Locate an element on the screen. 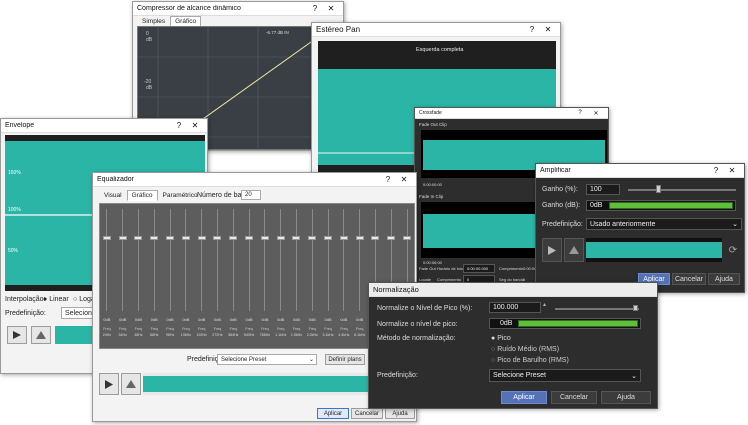 This screenshot has width=748, height=425. amp-loop-button is located at coordinates (574, 250).